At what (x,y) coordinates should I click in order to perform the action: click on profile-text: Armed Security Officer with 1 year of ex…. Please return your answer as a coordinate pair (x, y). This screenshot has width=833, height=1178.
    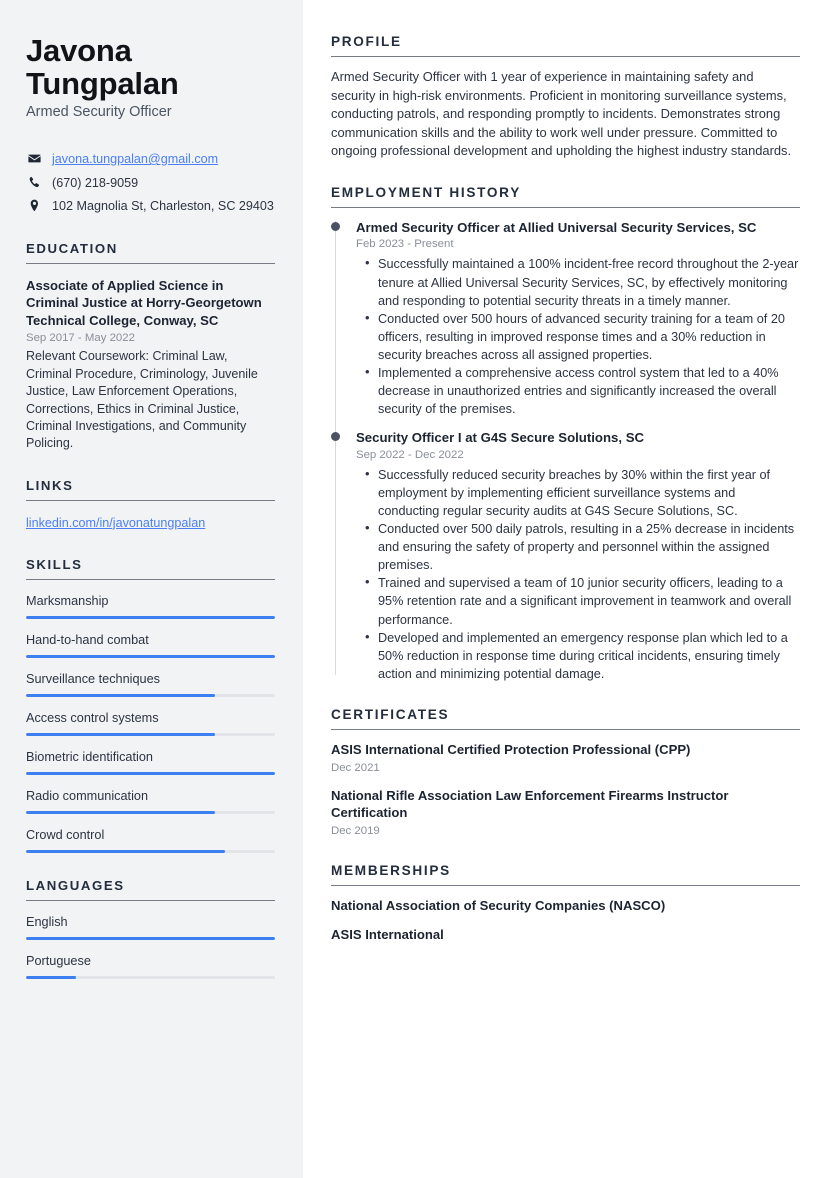
    Looking at the image, I should click on (561, 114).